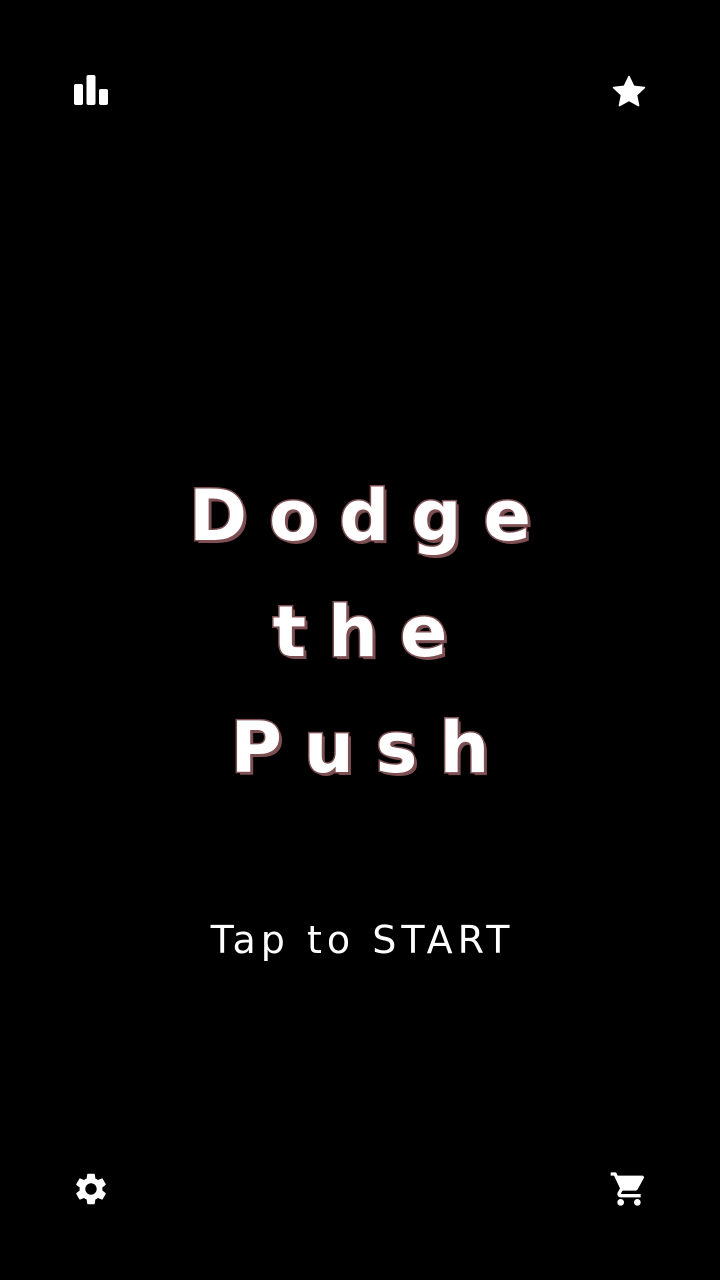 This screenshot has height=1280, width=720. Describe the element at coordinates (370, 516) in the screenshot. I see `title-line-1: Dodge` at that location.